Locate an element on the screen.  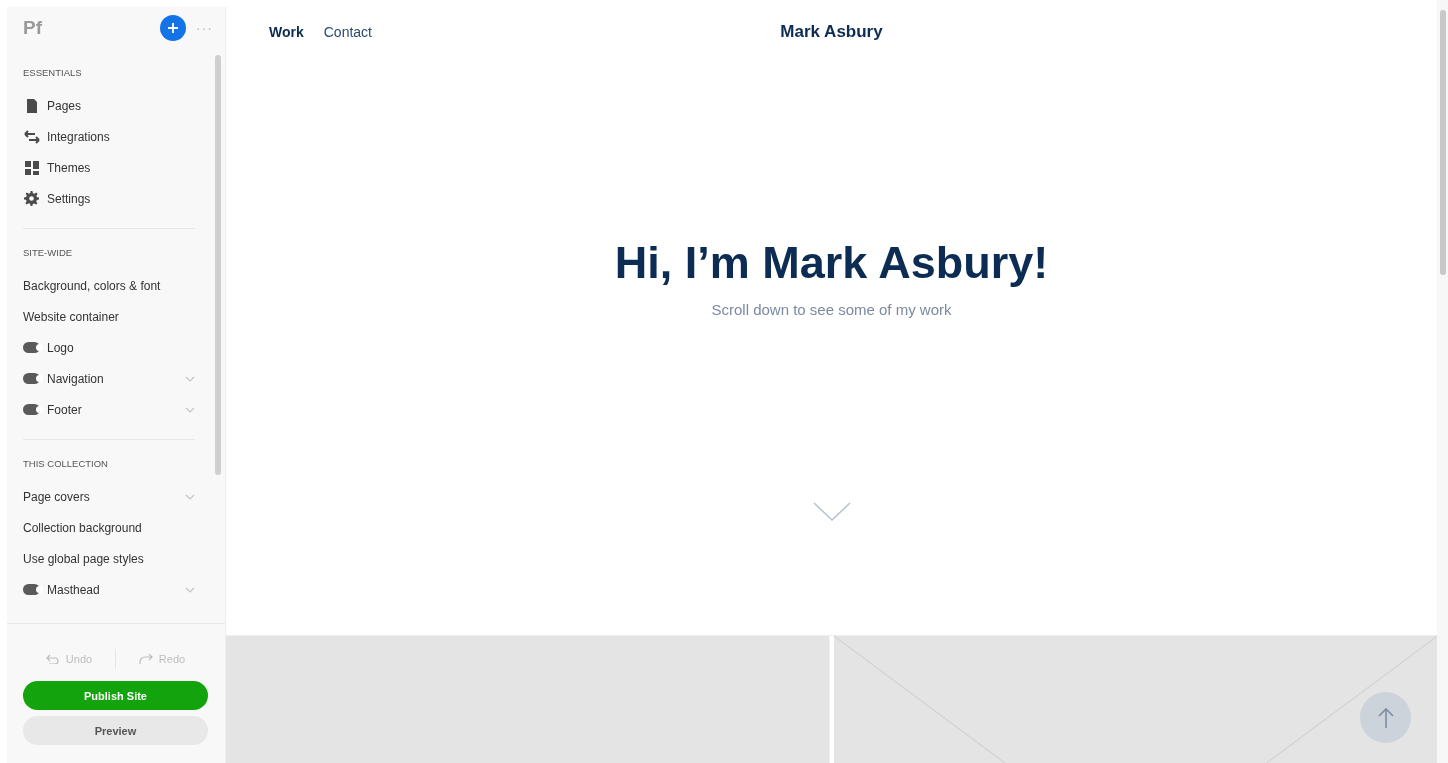
site-title: Mark Asbury is located at coordinates (831, 31).